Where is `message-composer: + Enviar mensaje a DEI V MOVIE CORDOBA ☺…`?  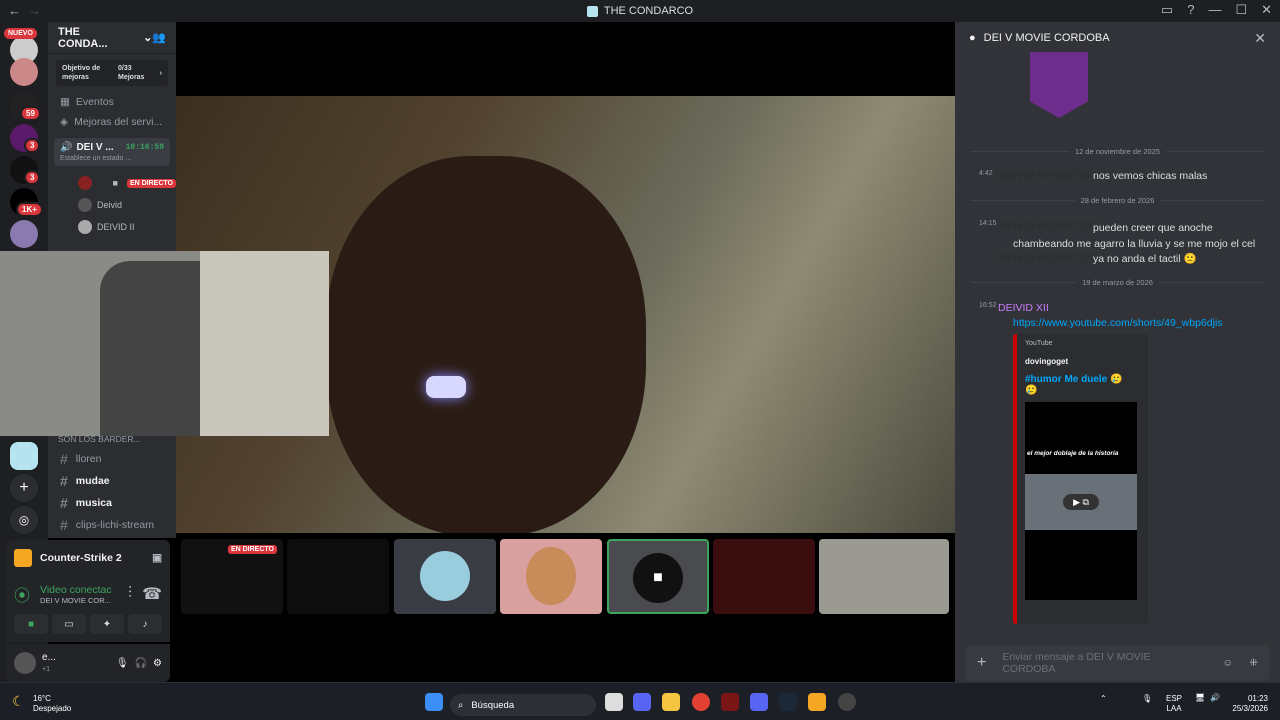
message-composer: + Enviar mensaje a DEI V MOVIE CORDOBA ☺… is located at coordinates (1117, 663).